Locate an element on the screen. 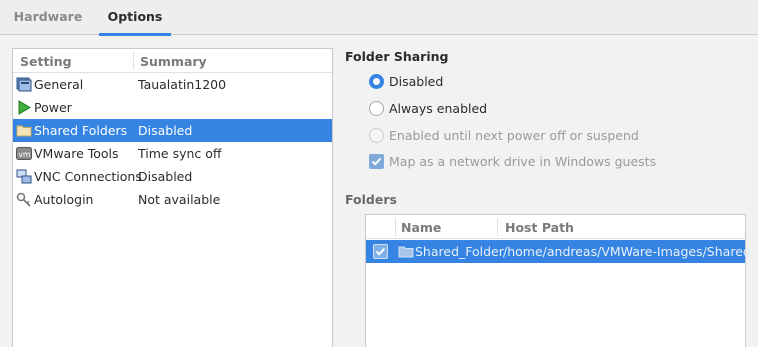 The image size is (758, 347). settings-row-vmware-tools: vm VMware Tools Time sync off is located at coordinates (172, 153).